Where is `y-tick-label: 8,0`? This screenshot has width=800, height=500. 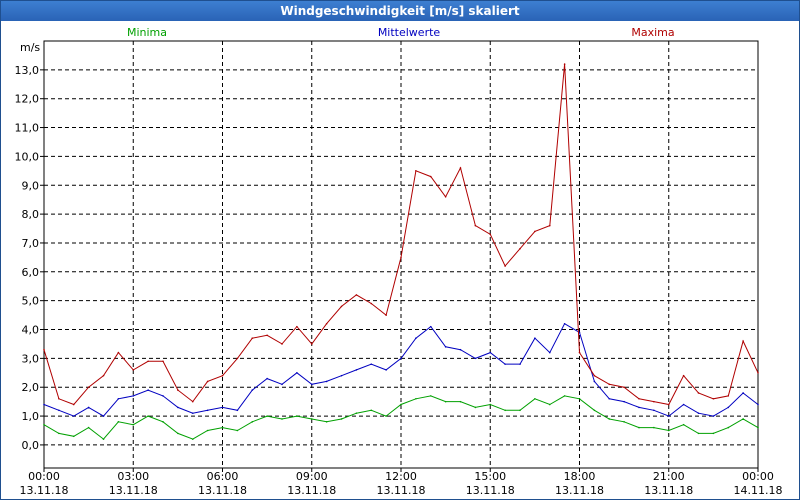 y-tick-label: 8,0 is located at coordinates (31, 214).